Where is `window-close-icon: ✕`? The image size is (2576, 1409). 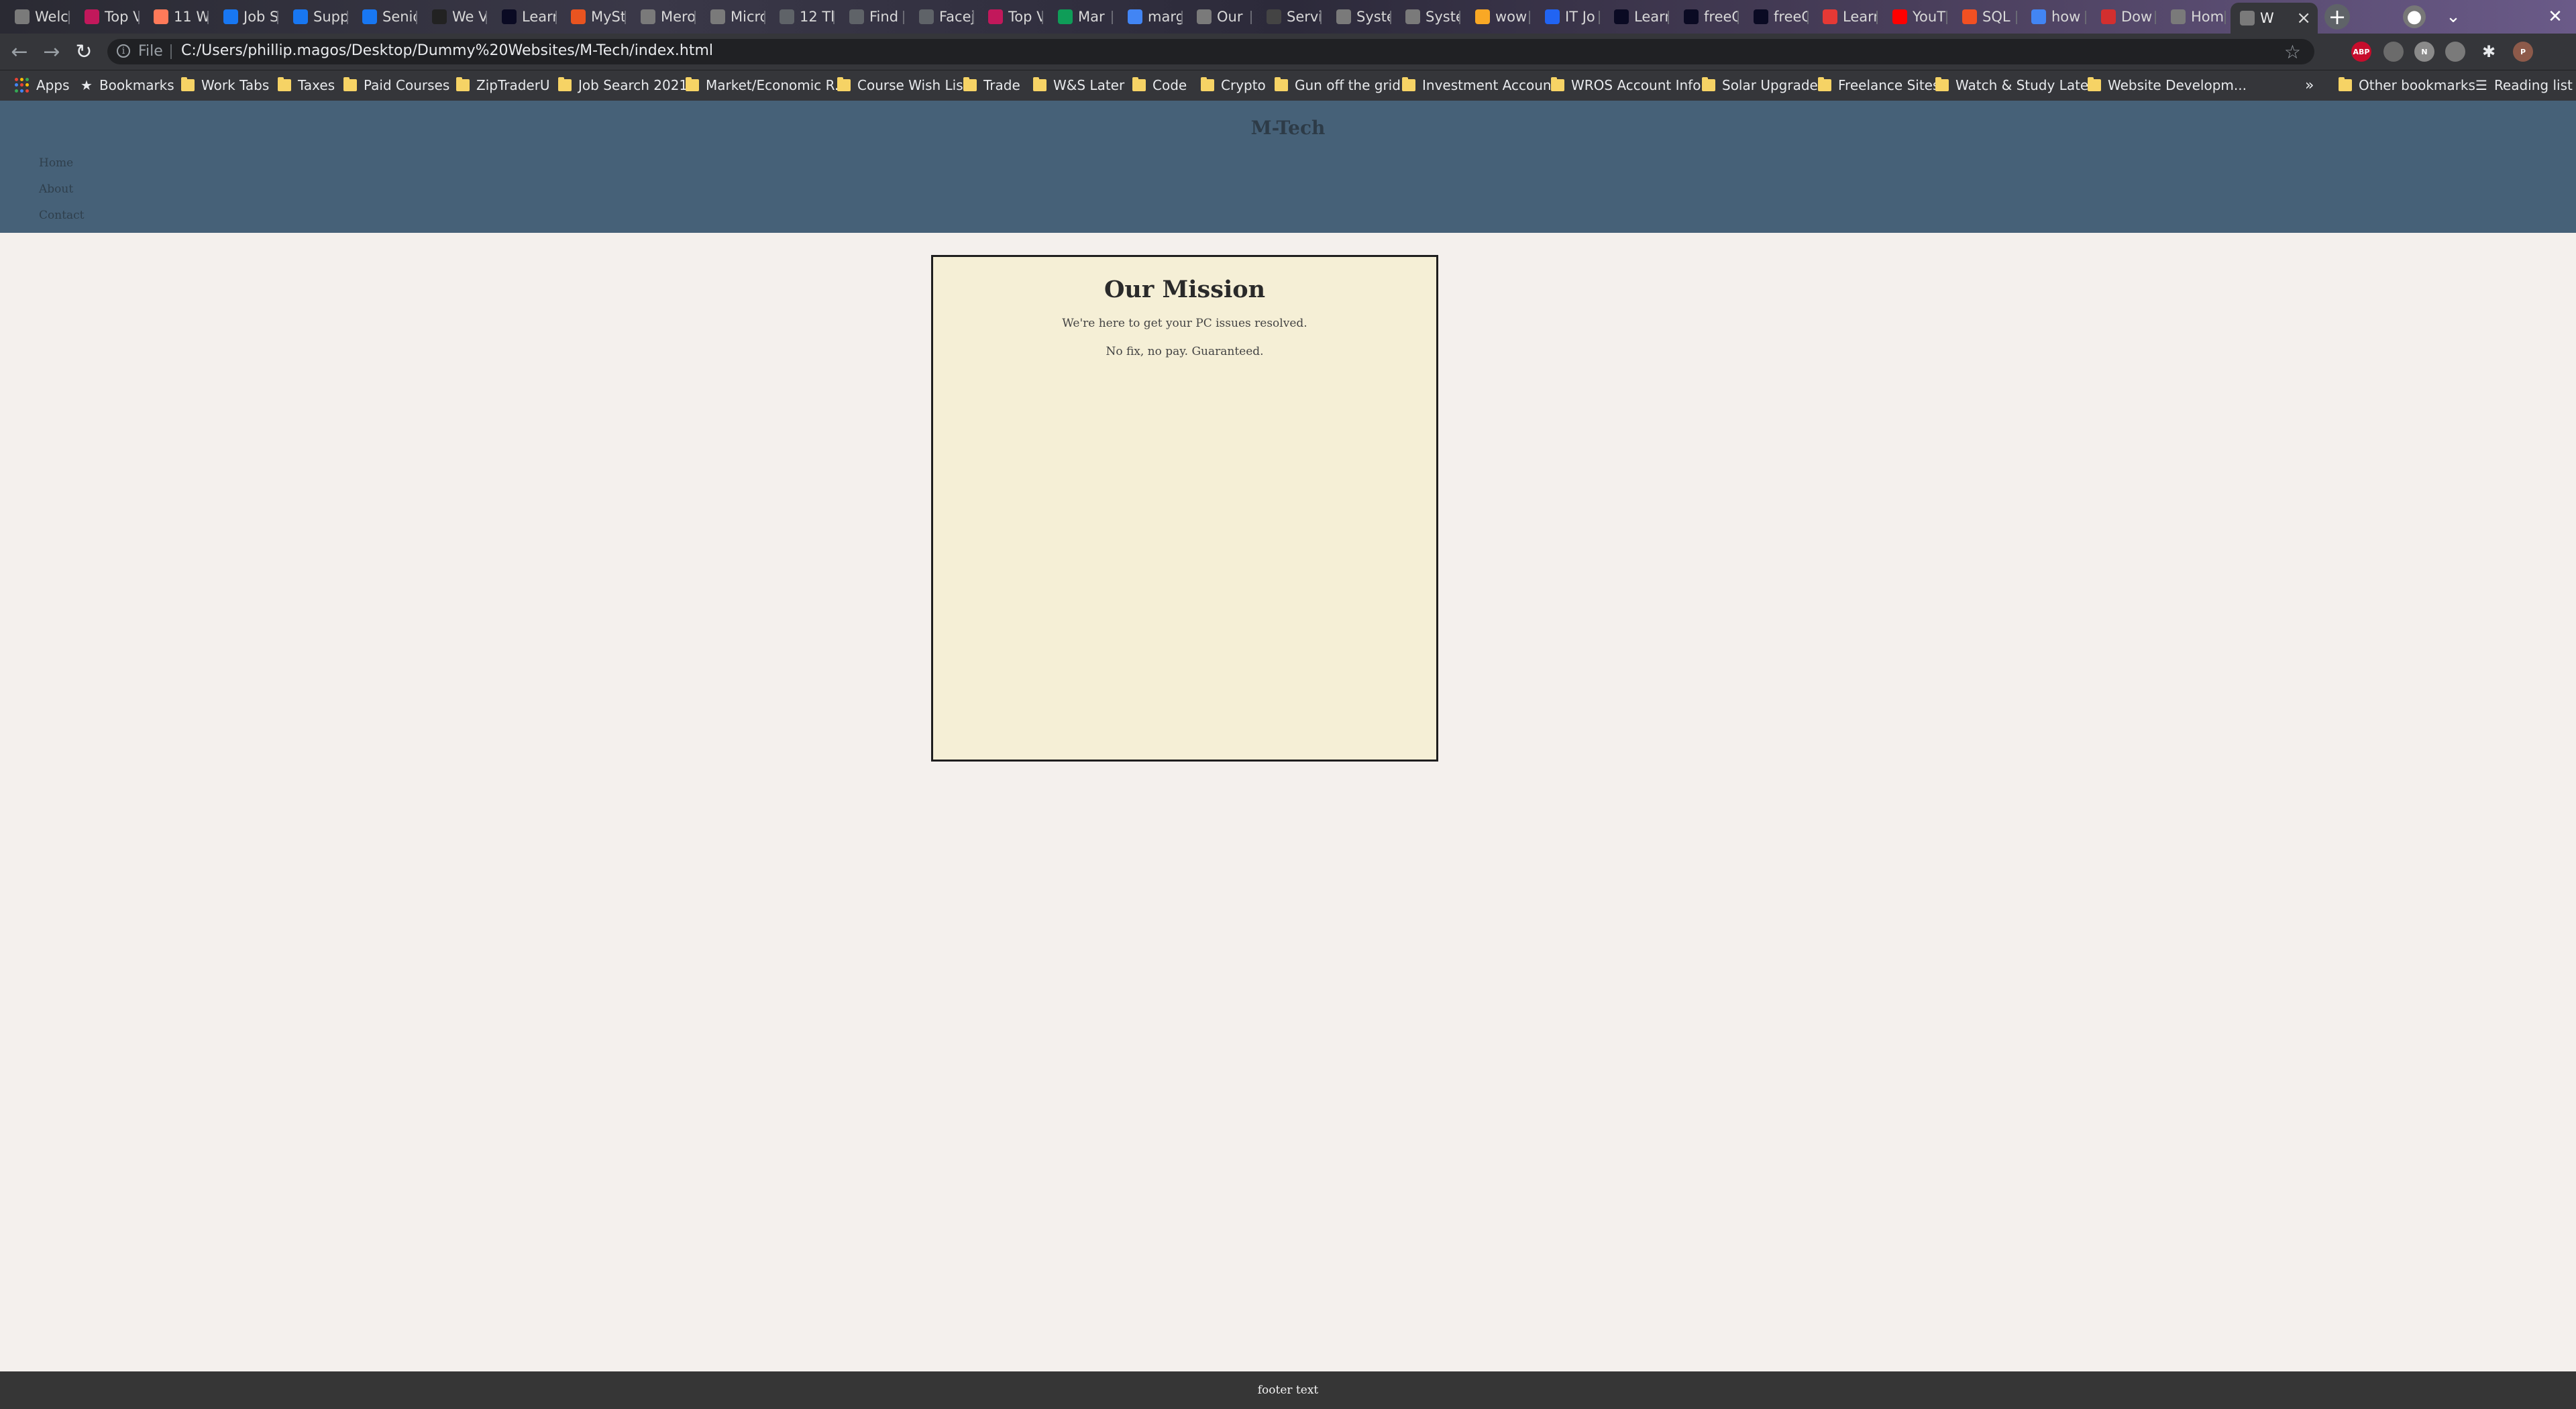
window-close-icon: ✕ is located at coordinates (2555, 16).